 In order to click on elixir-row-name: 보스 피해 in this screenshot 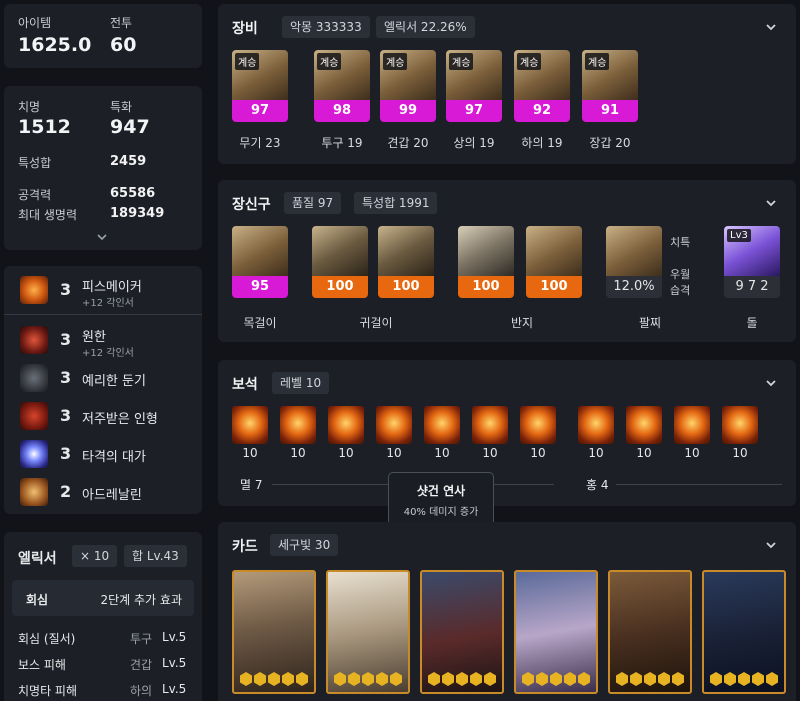, I will do `click(42, 665)`.